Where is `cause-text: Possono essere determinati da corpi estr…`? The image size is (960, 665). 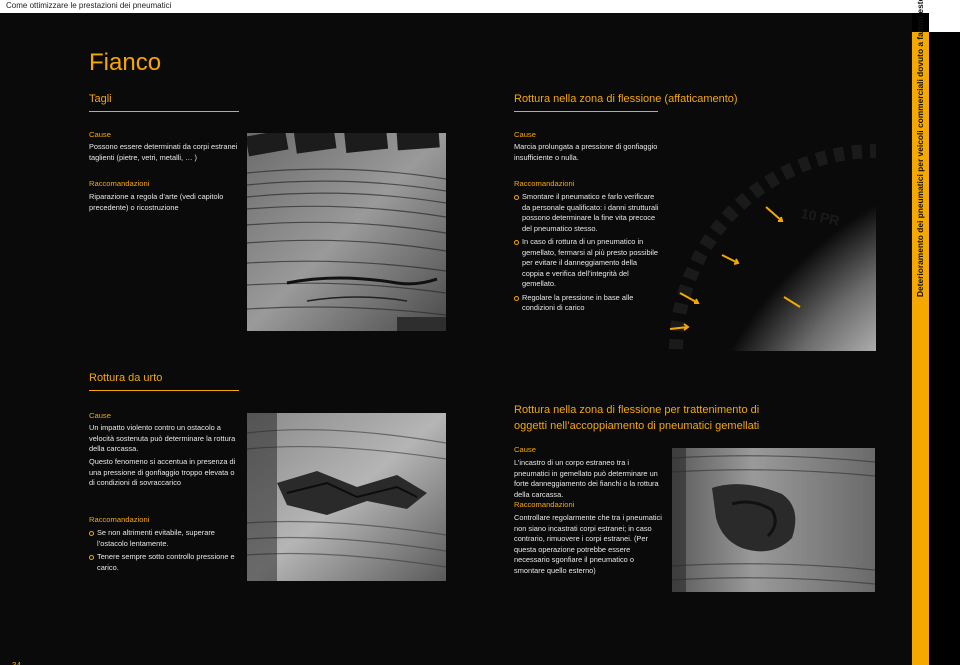 cause-text: Possono essere determinati da corpi estr… is located at coordinates (163, 152).